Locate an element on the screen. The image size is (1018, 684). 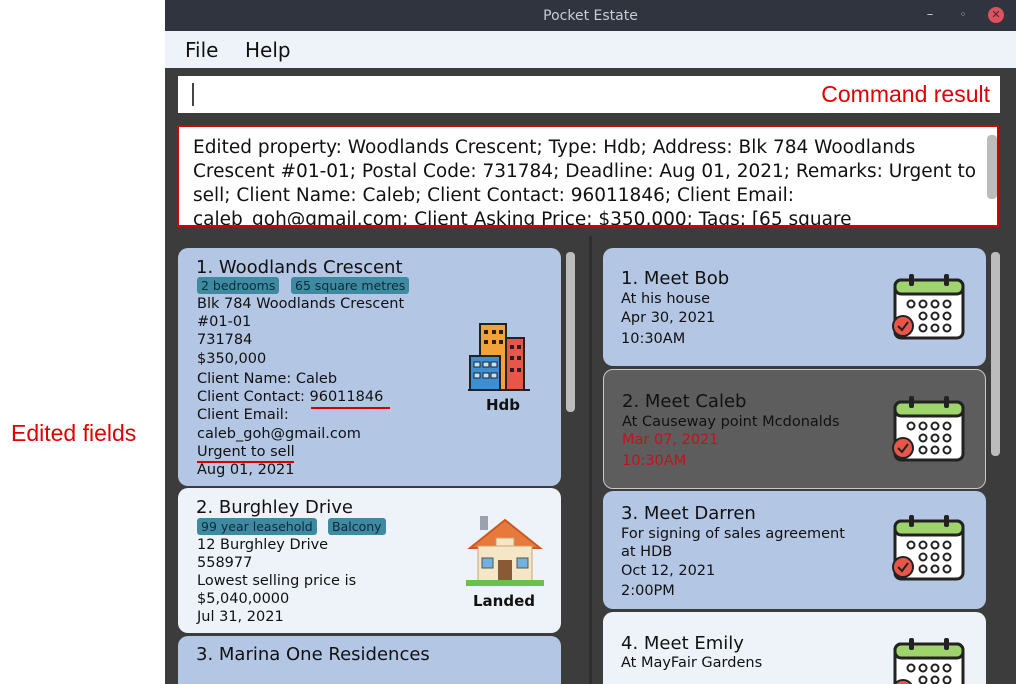
property-client-name: Client Name: Caleb is located at coordinates (267, 379).